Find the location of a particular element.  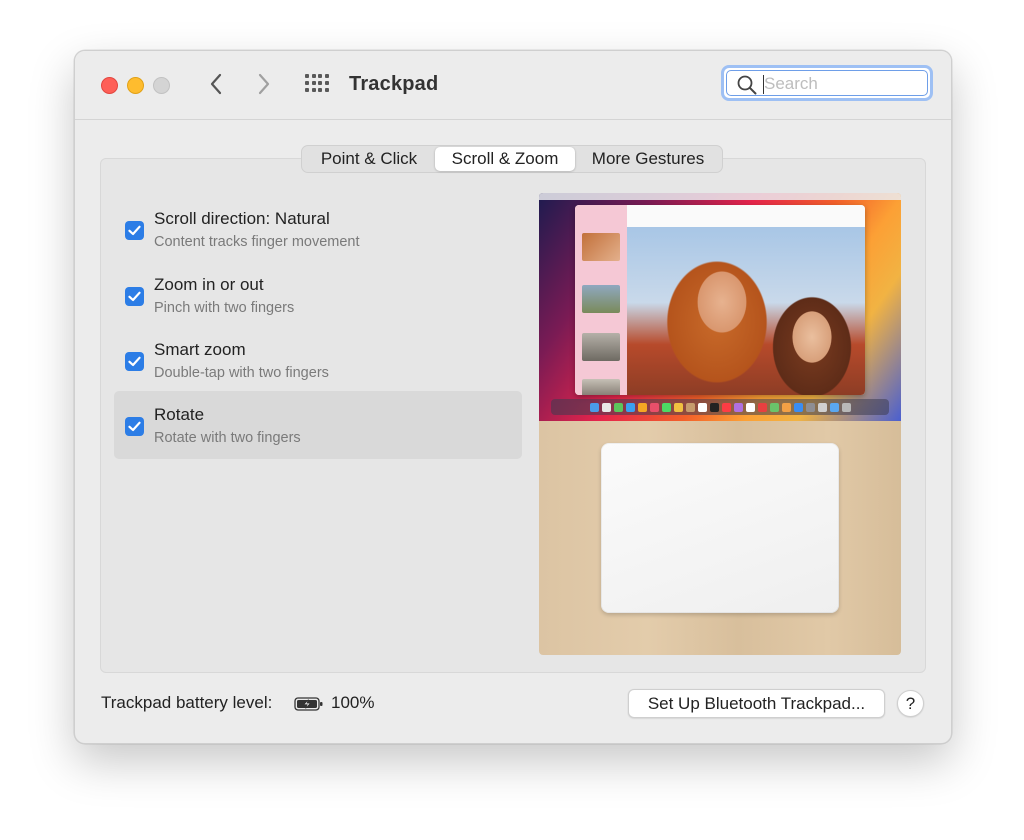

preview-desk-surface is located at coordinates (720, 538).